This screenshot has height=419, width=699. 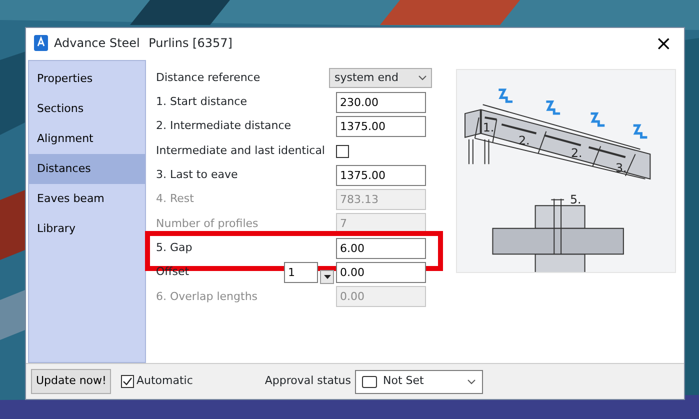 What do you see at coordinates (175, 248) in the screenshot?
I see `field-label: 5. Gap` at bounding box center [175, 248].